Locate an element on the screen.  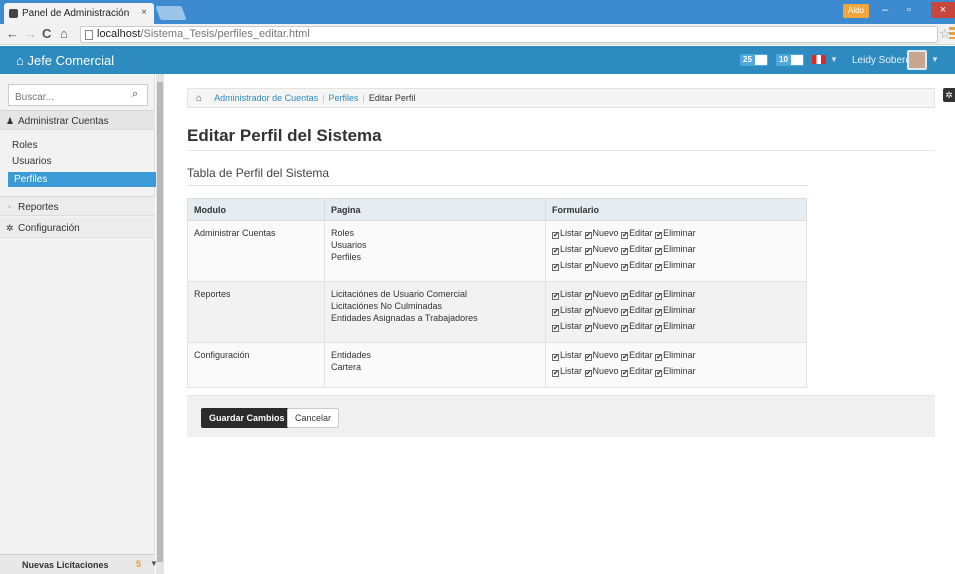
maximize-icon: ▫ is located at coordinates (909, 10).